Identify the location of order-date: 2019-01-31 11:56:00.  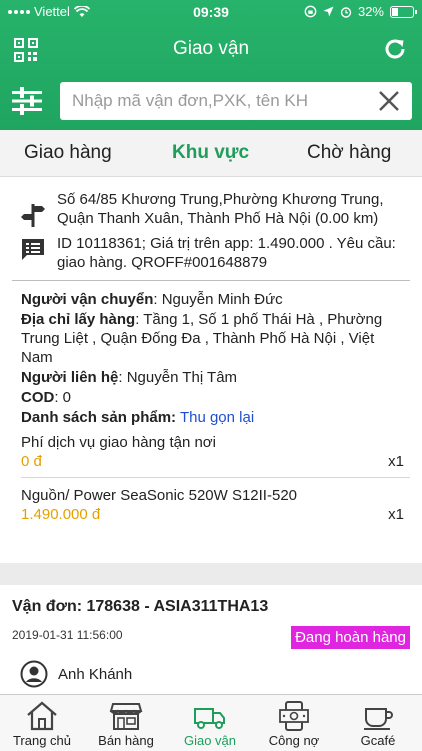
(67, 635).